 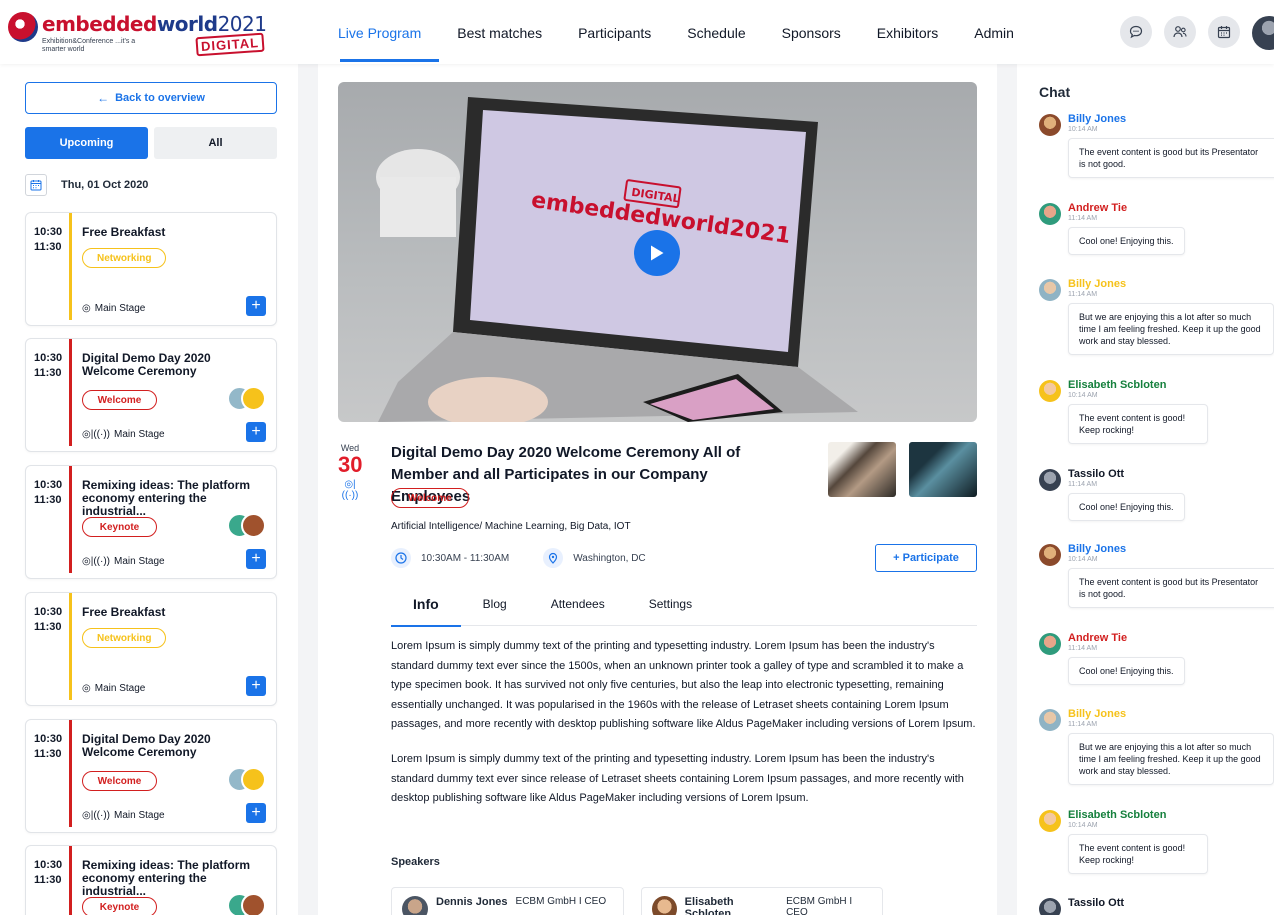 I want to click on people-icon, so click(x=1180, y=32).